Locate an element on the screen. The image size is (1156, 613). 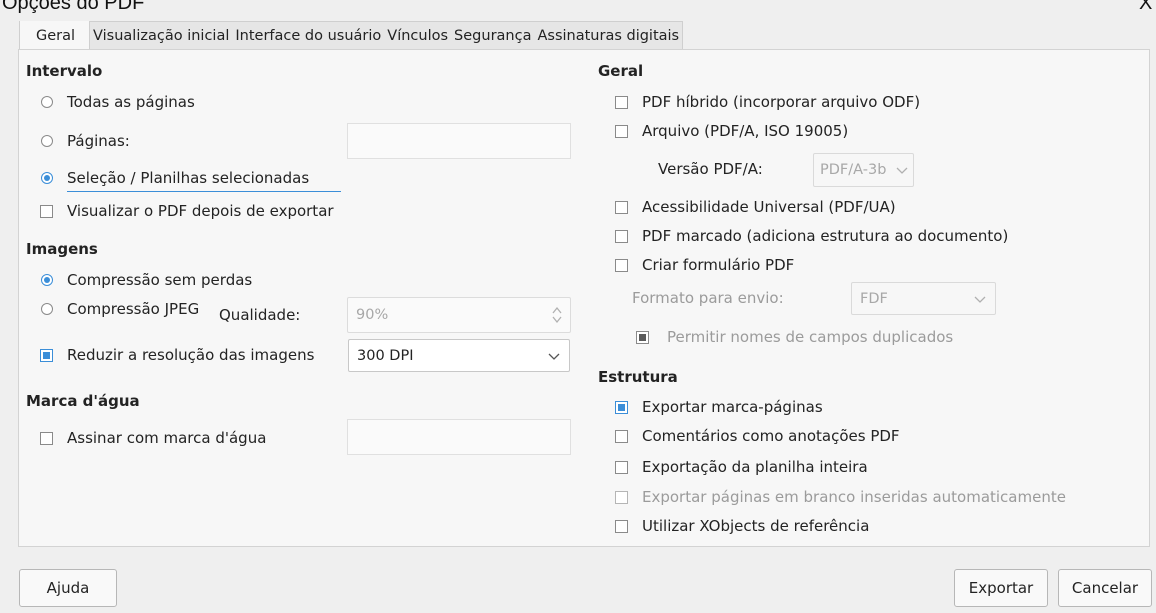
pdfa-version-select: PDF/A-3b is located at coordinates (863, 170).